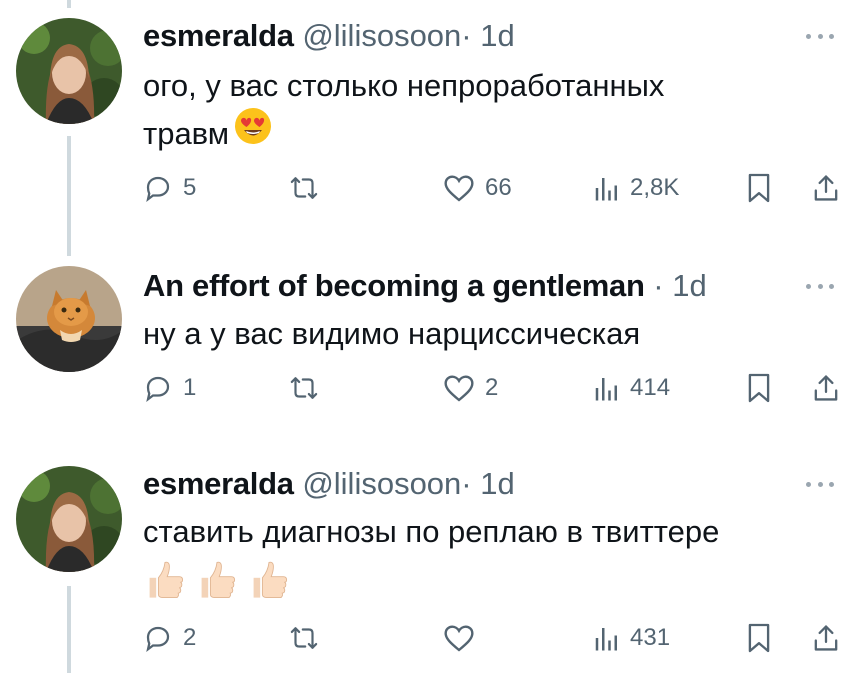 Image resolution: width=862 pixels, height=673 pixels. I want to click on tweet-text-line: ну а у вас видимо нарциссическая, so click(392, 333).